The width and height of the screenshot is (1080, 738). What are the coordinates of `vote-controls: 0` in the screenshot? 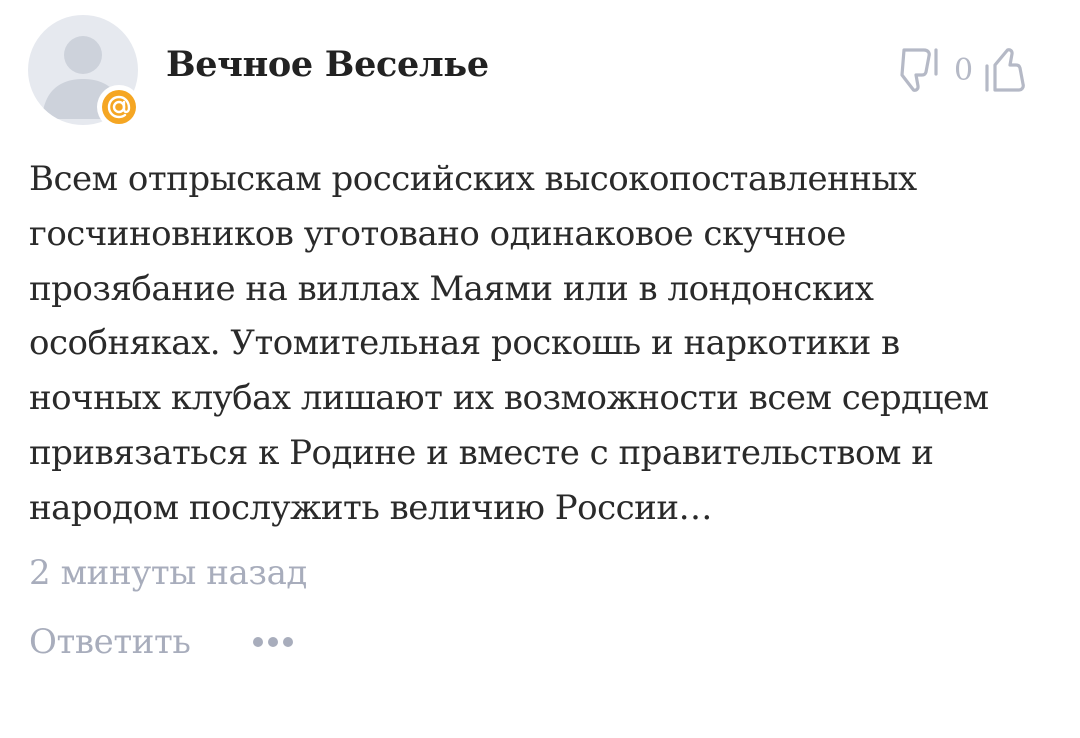 It's located at (961, 70).